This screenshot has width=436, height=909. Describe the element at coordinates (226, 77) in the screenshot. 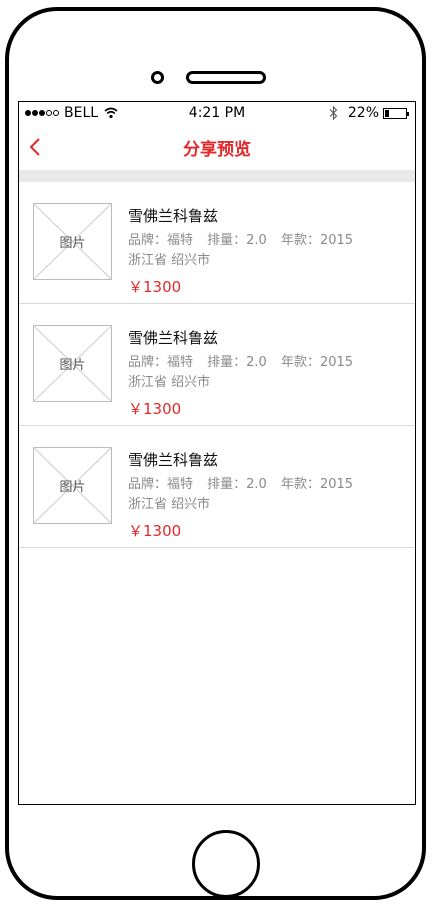

I see `speaker-grille` at that location.